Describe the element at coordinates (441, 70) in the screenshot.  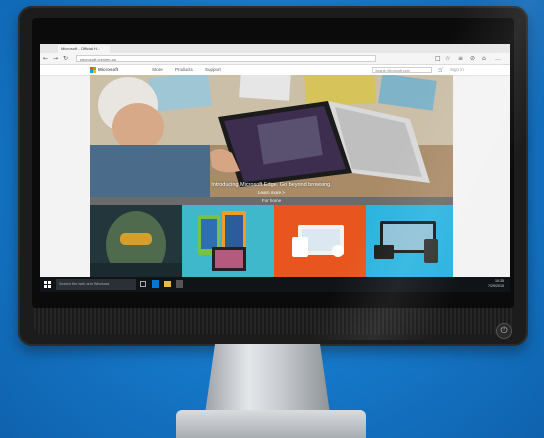
I see `cart-icon: 🛒` at that location.